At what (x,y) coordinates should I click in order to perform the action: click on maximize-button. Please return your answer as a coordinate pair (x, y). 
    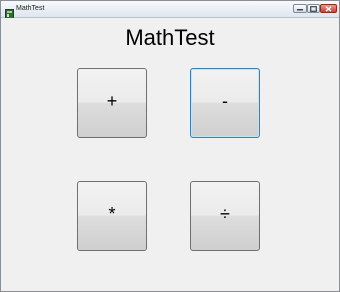
    Looking at the image, I should click on (313, 8).